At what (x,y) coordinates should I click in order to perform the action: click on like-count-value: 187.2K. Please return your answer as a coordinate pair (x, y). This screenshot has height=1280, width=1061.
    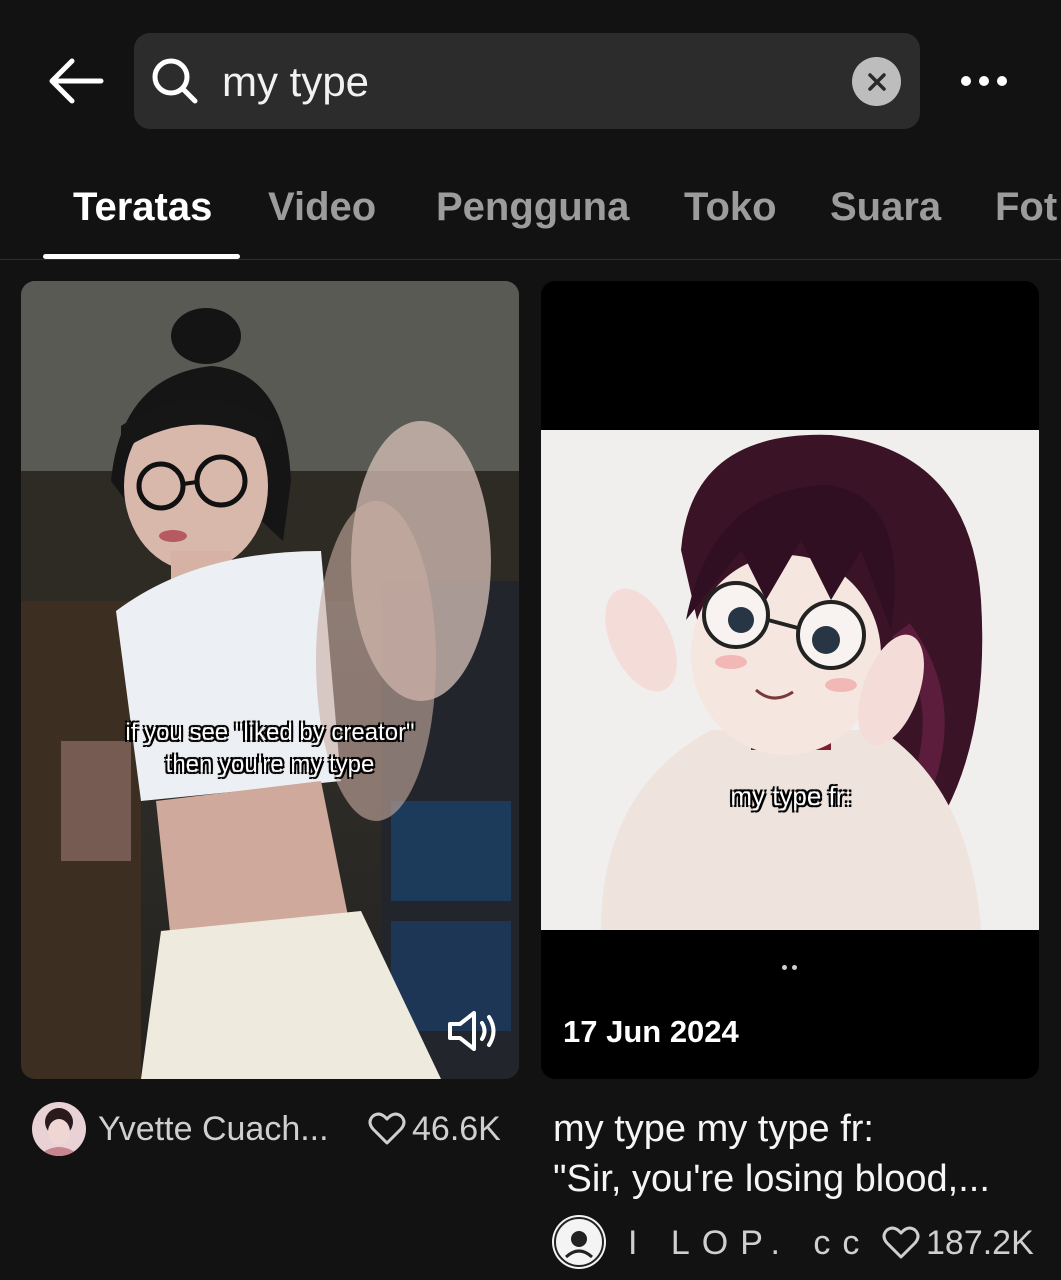
    Looking at the image, I should click on (980, 1243).